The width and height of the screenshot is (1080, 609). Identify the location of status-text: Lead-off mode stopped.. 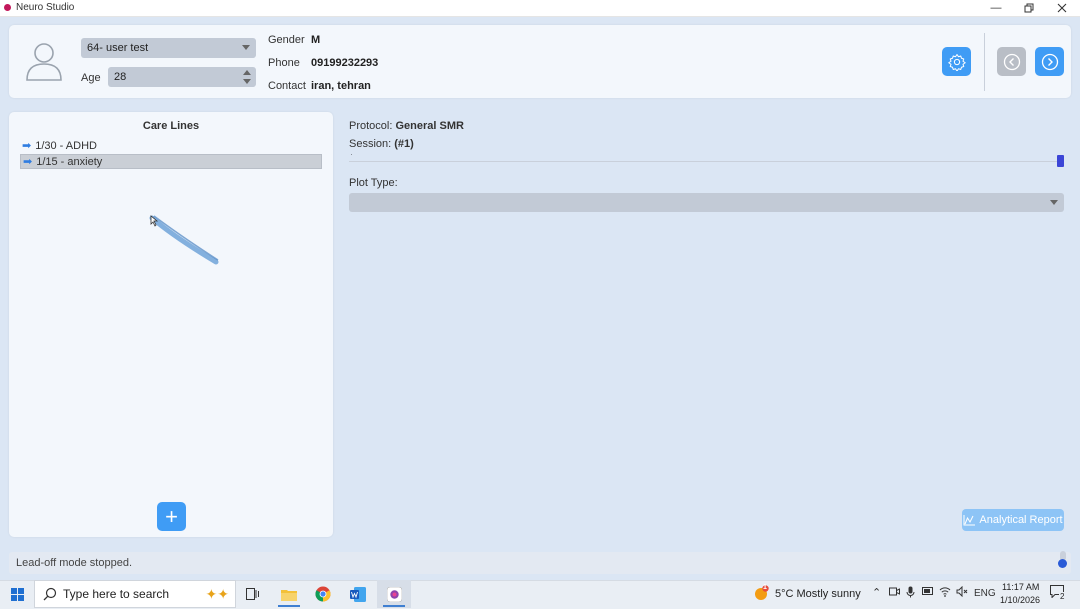
(74, 563).